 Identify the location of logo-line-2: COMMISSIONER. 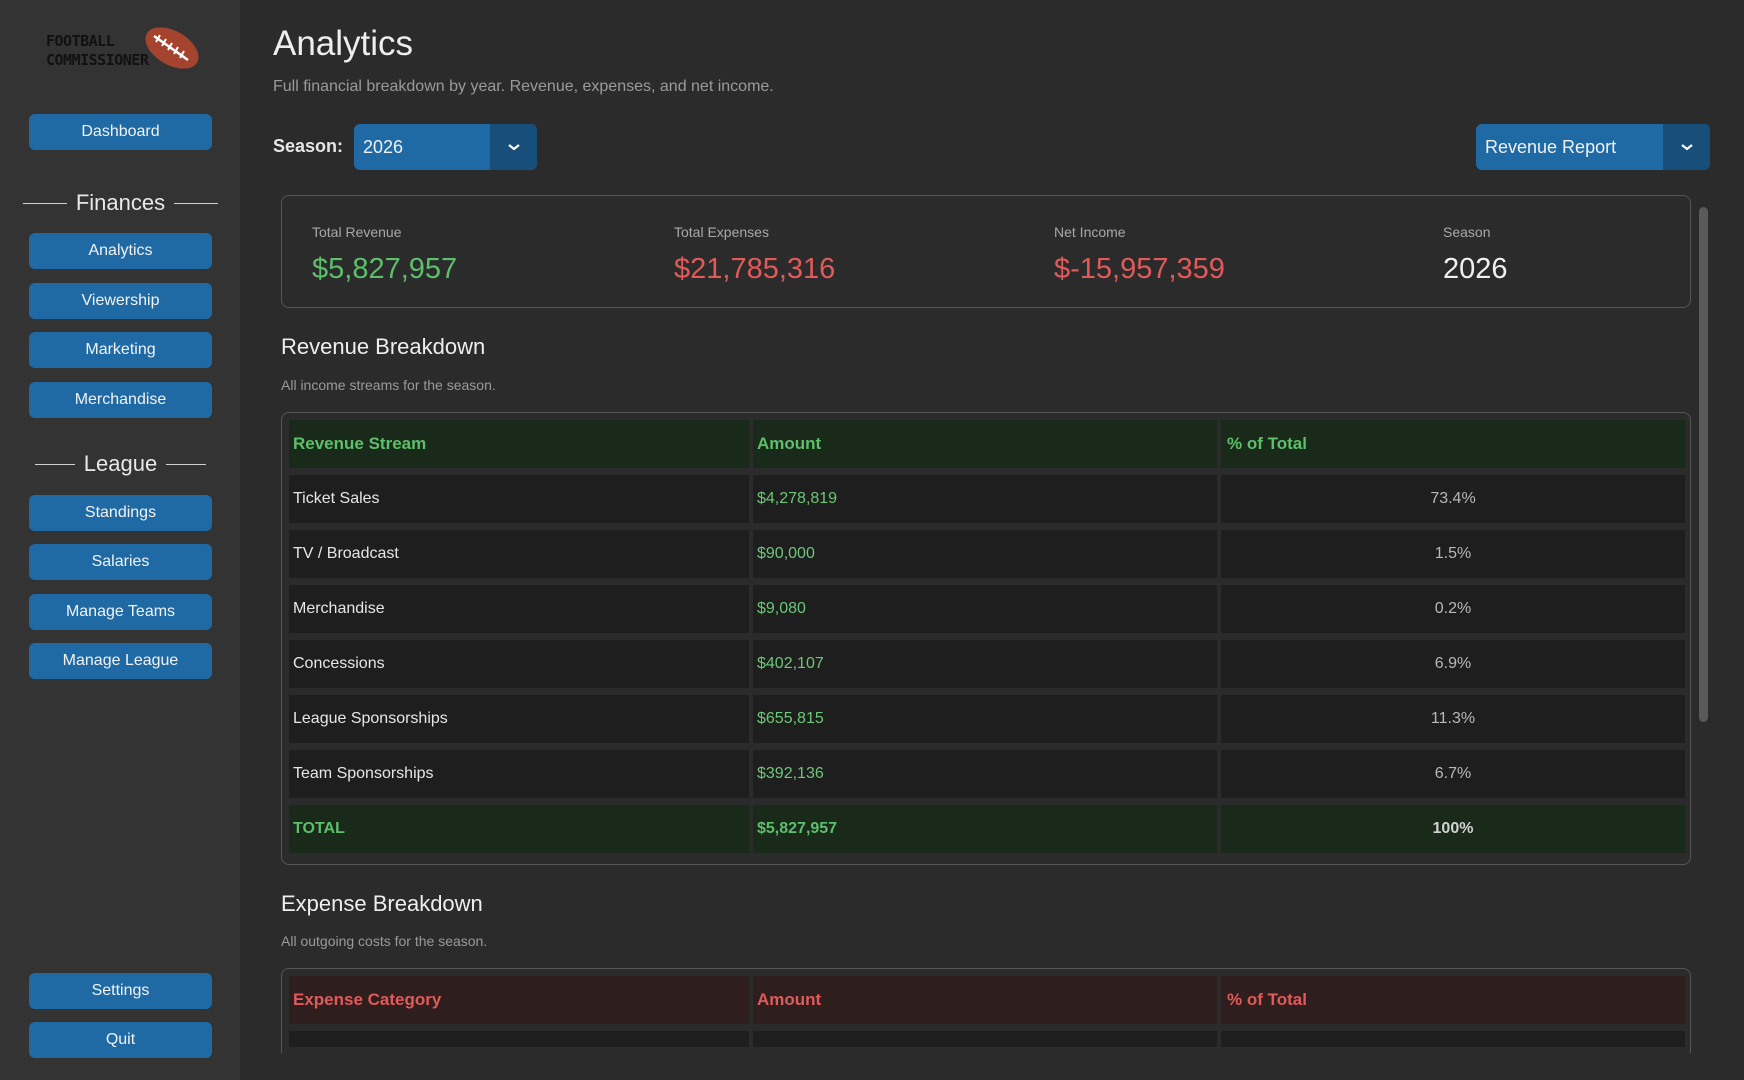
(97, 60).